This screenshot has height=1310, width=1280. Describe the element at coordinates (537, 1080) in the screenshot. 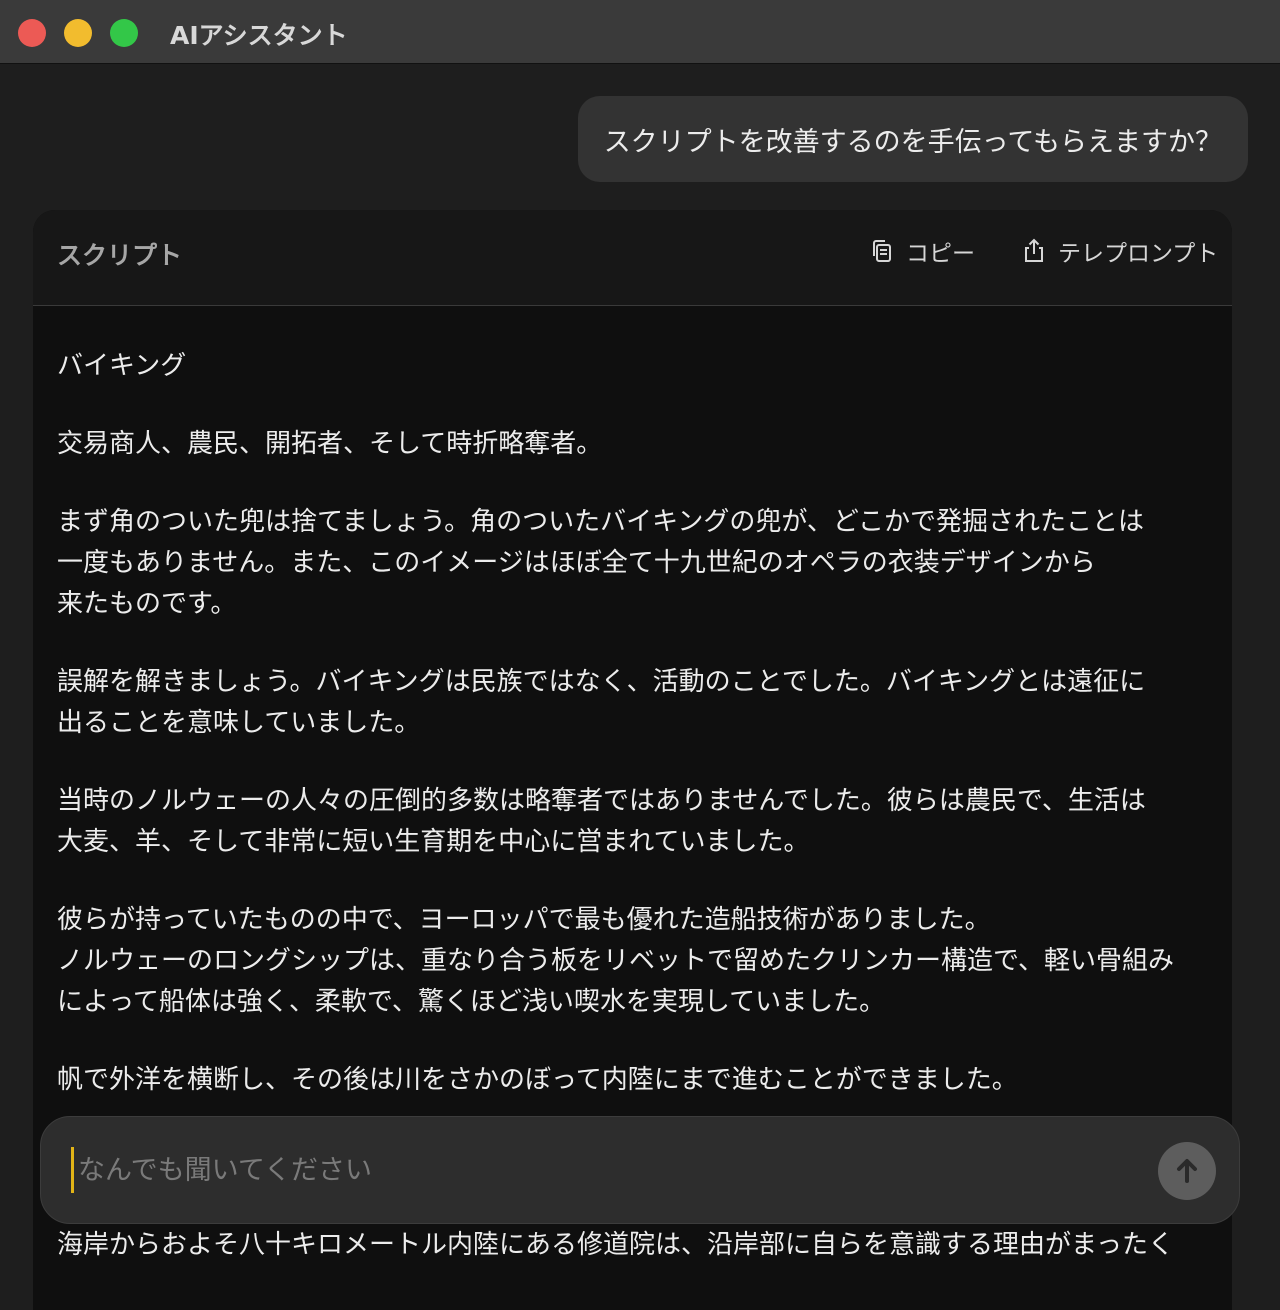

I see `script-paragraph: 帆で外洋を横断し、その後は川をさかのぼって内陸にまで進むことができました。` at that location.